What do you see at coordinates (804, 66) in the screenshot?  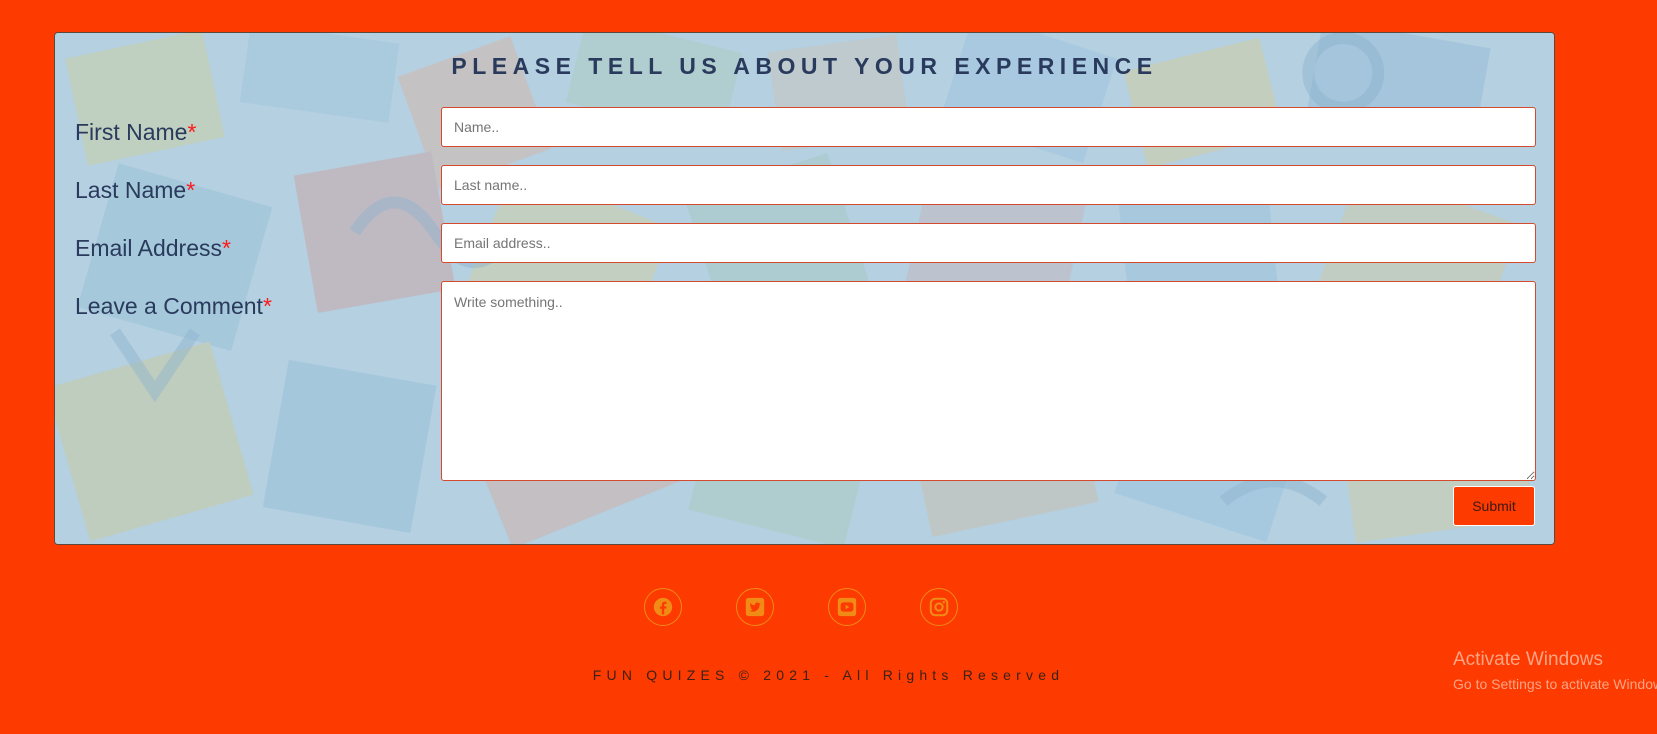 I see `form-title: PLEASE TELL US ABOUT YOUR EXPERIENCE` at bounding box center [804, 66].